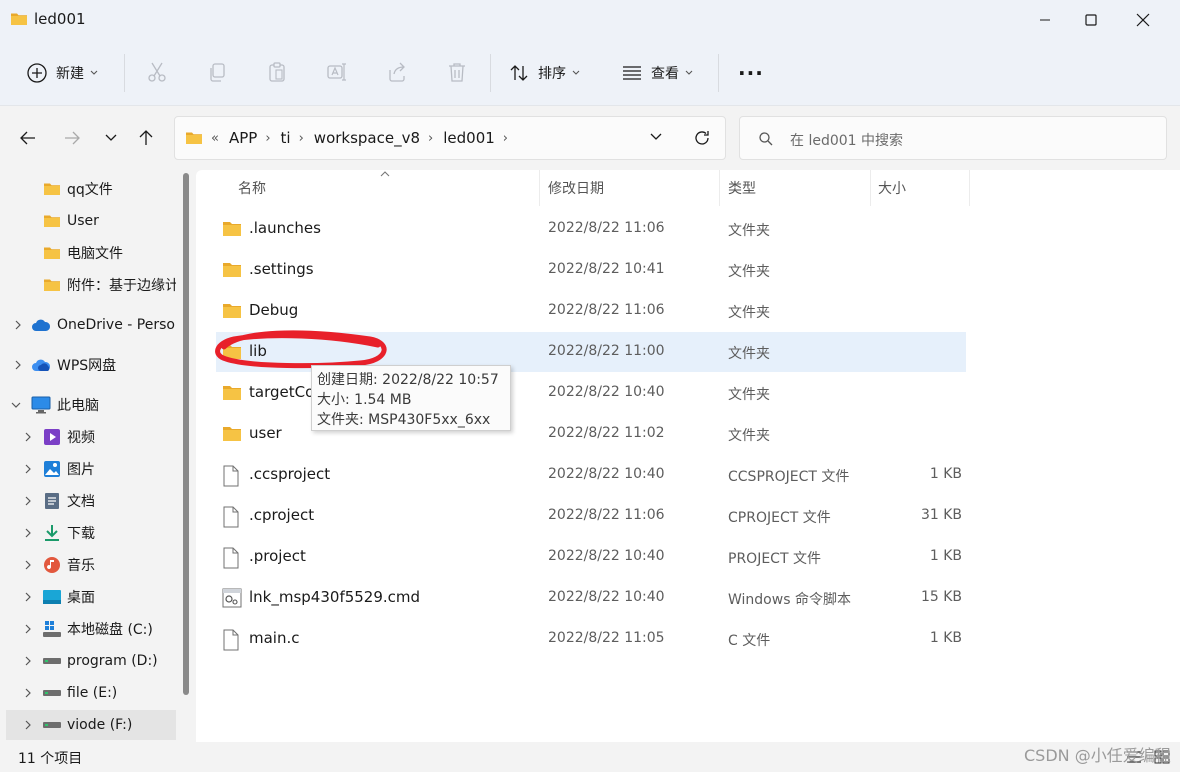  I want to click on address-bar: « APP › ti › workspace_v8 › led001 ›, so click(450, 138).